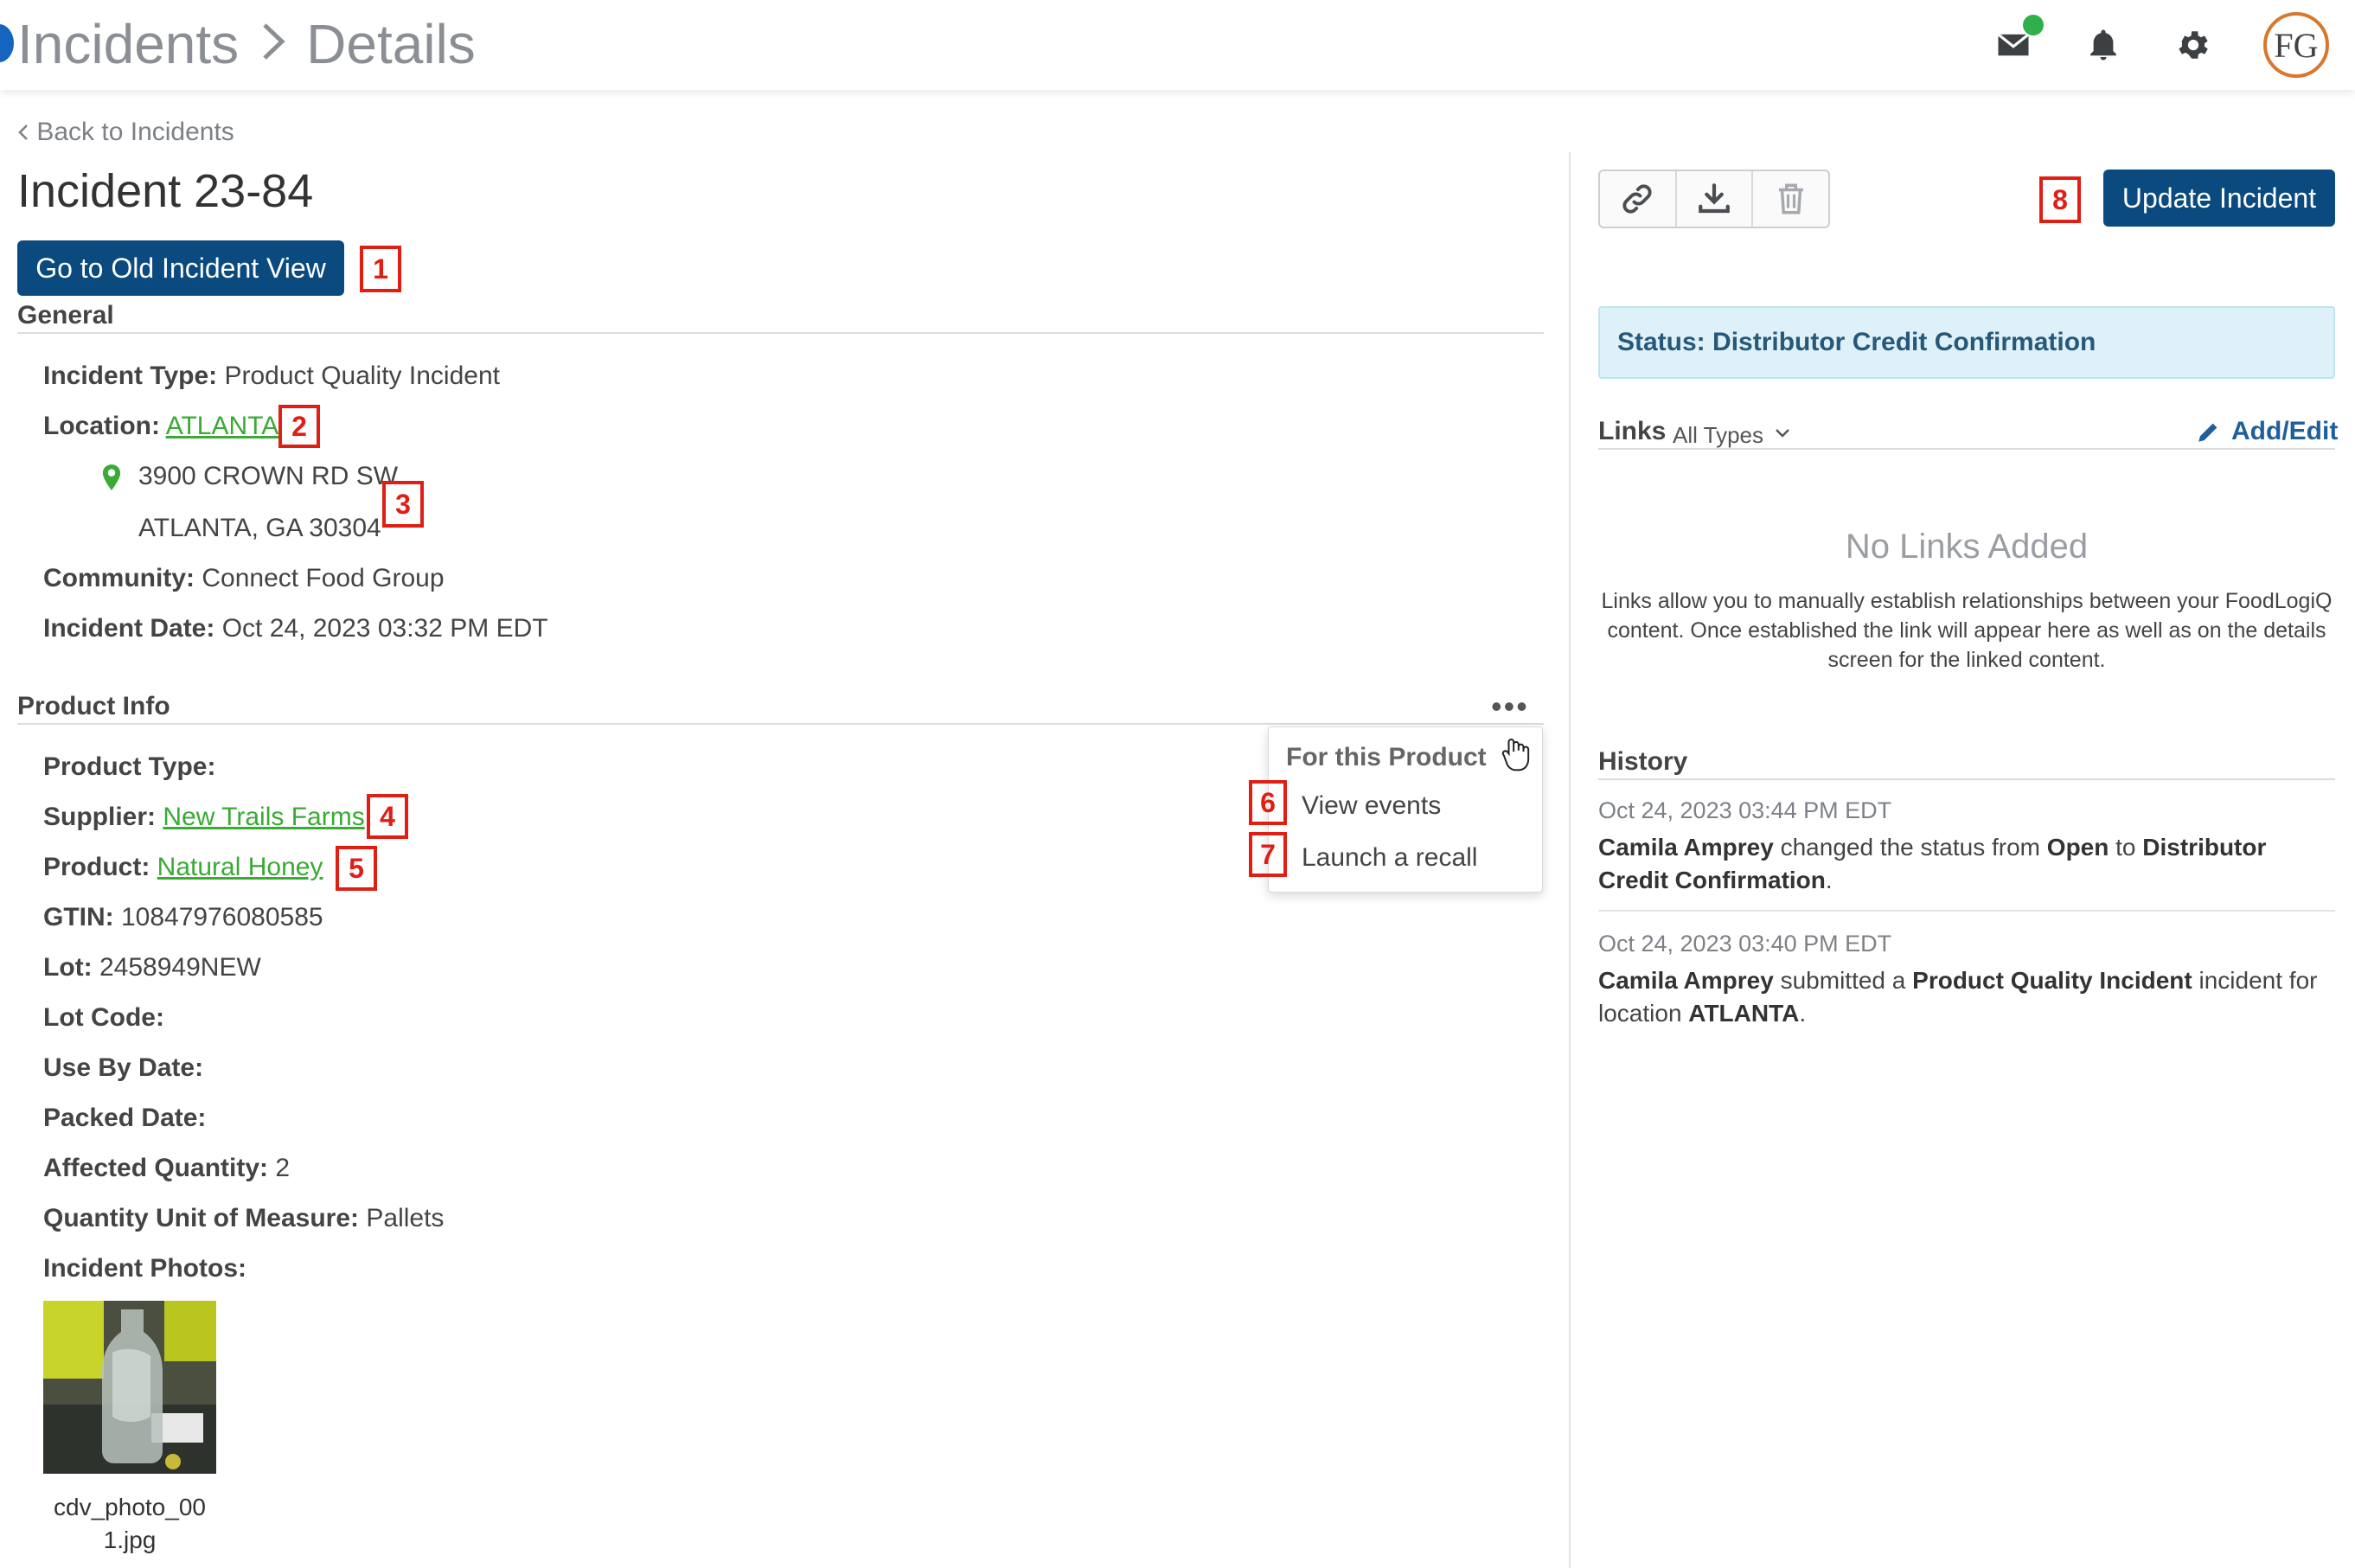 This screenshot has width=2355, height=1568. I want to click on location-link: ATLANTA, so click(222, 426).